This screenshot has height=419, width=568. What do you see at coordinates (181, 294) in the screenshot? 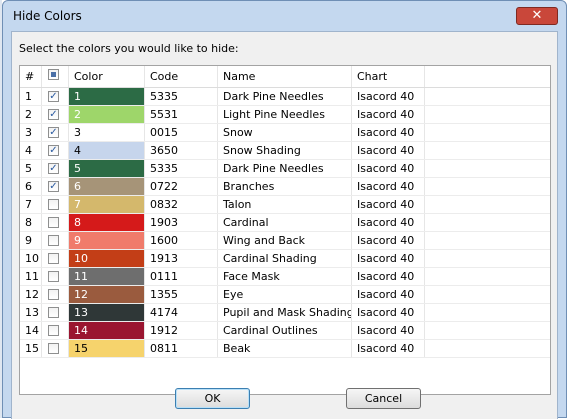
I see `color-code: 1355` at bounding box center [181, 294].